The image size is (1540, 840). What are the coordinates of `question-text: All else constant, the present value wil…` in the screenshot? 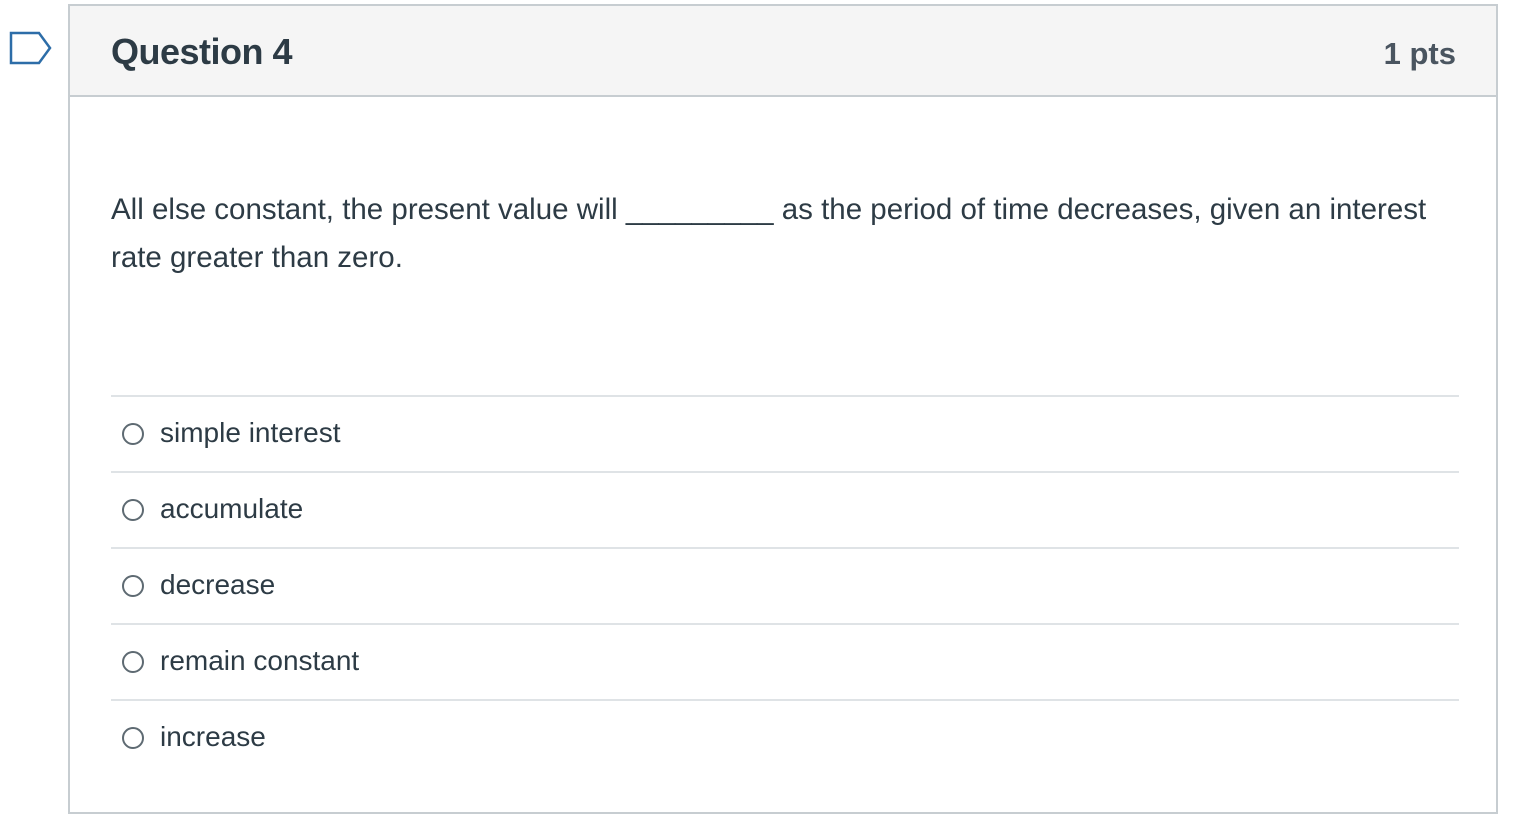 It's located at (769, 233).